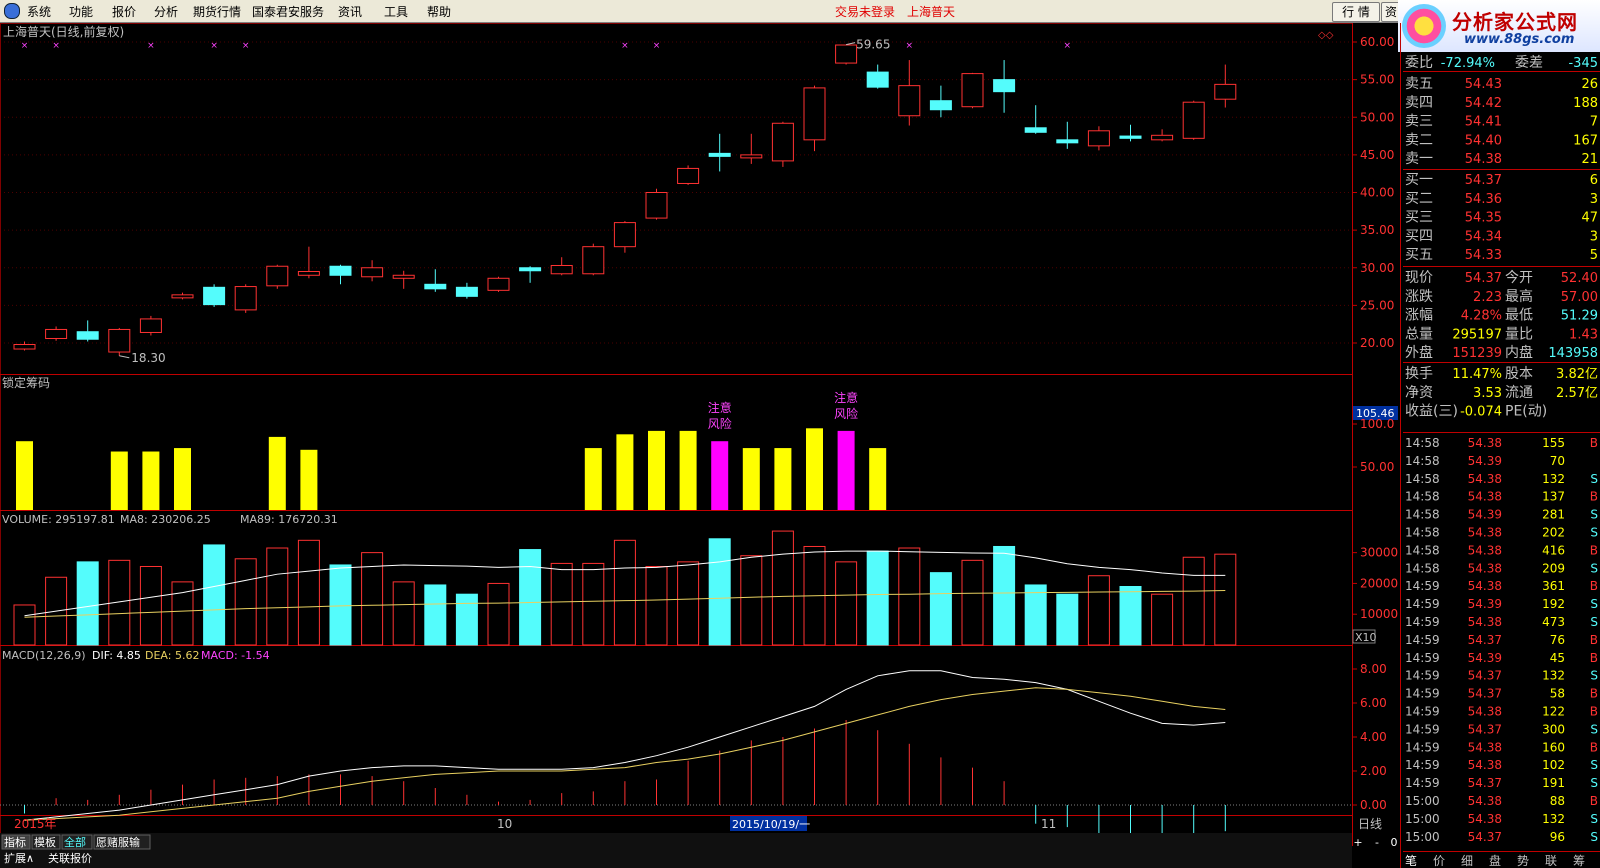  I want to click on zoom-control-2: 0, so click(1394, 842).